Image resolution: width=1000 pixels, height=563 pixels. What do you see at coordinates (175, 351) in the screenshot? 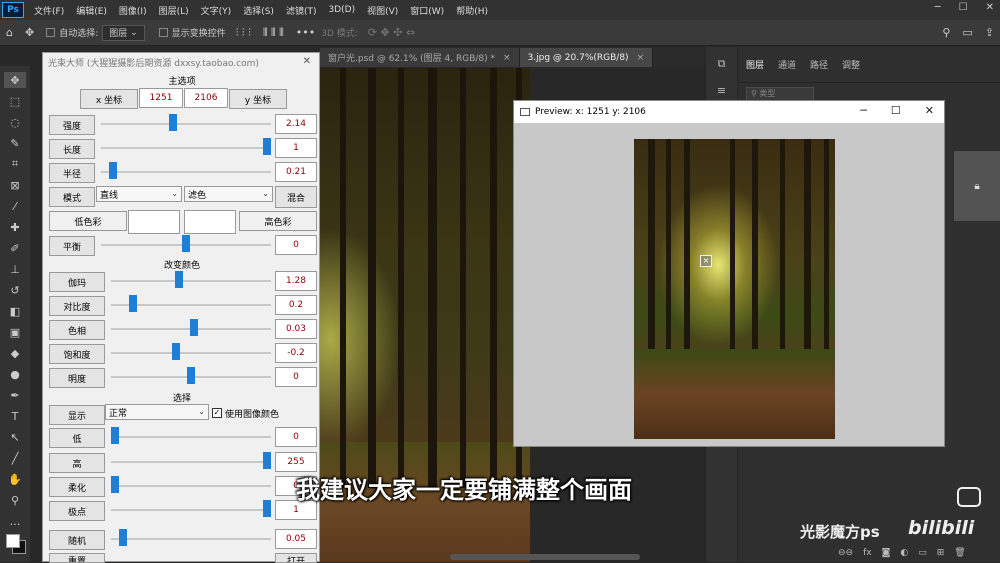
I see `saturation-slider-thumb` at bounding box center [175, 351].